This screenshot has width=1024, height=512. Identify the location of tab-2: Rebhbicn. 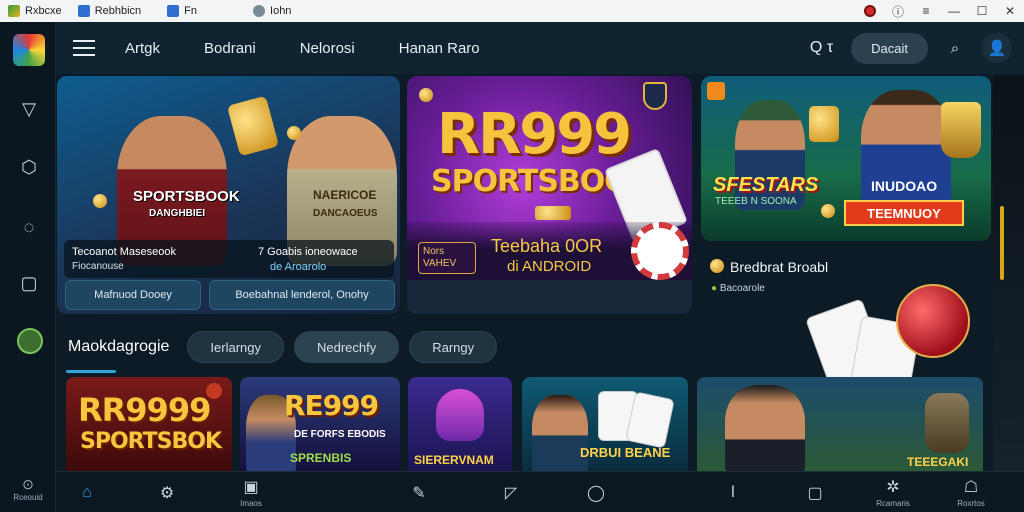
(109, 11).